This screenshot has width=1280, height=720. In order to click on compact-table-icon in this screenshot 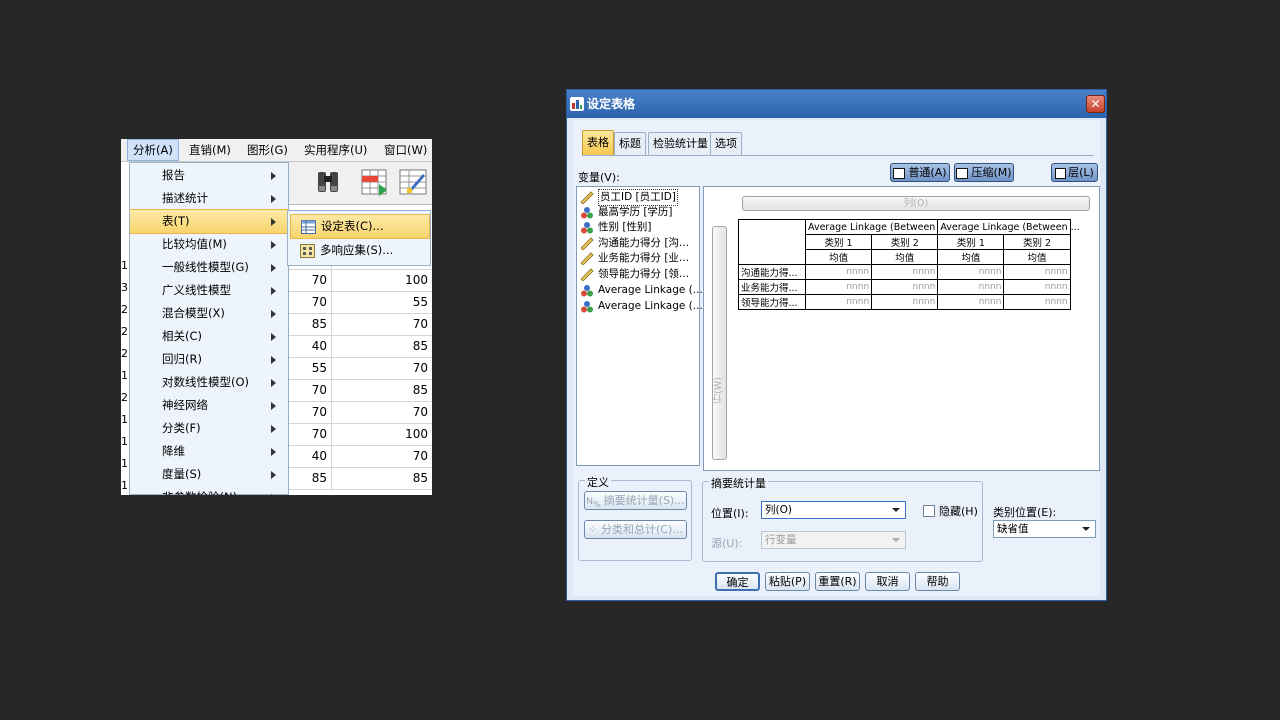, I will do `click(962, 173)`.